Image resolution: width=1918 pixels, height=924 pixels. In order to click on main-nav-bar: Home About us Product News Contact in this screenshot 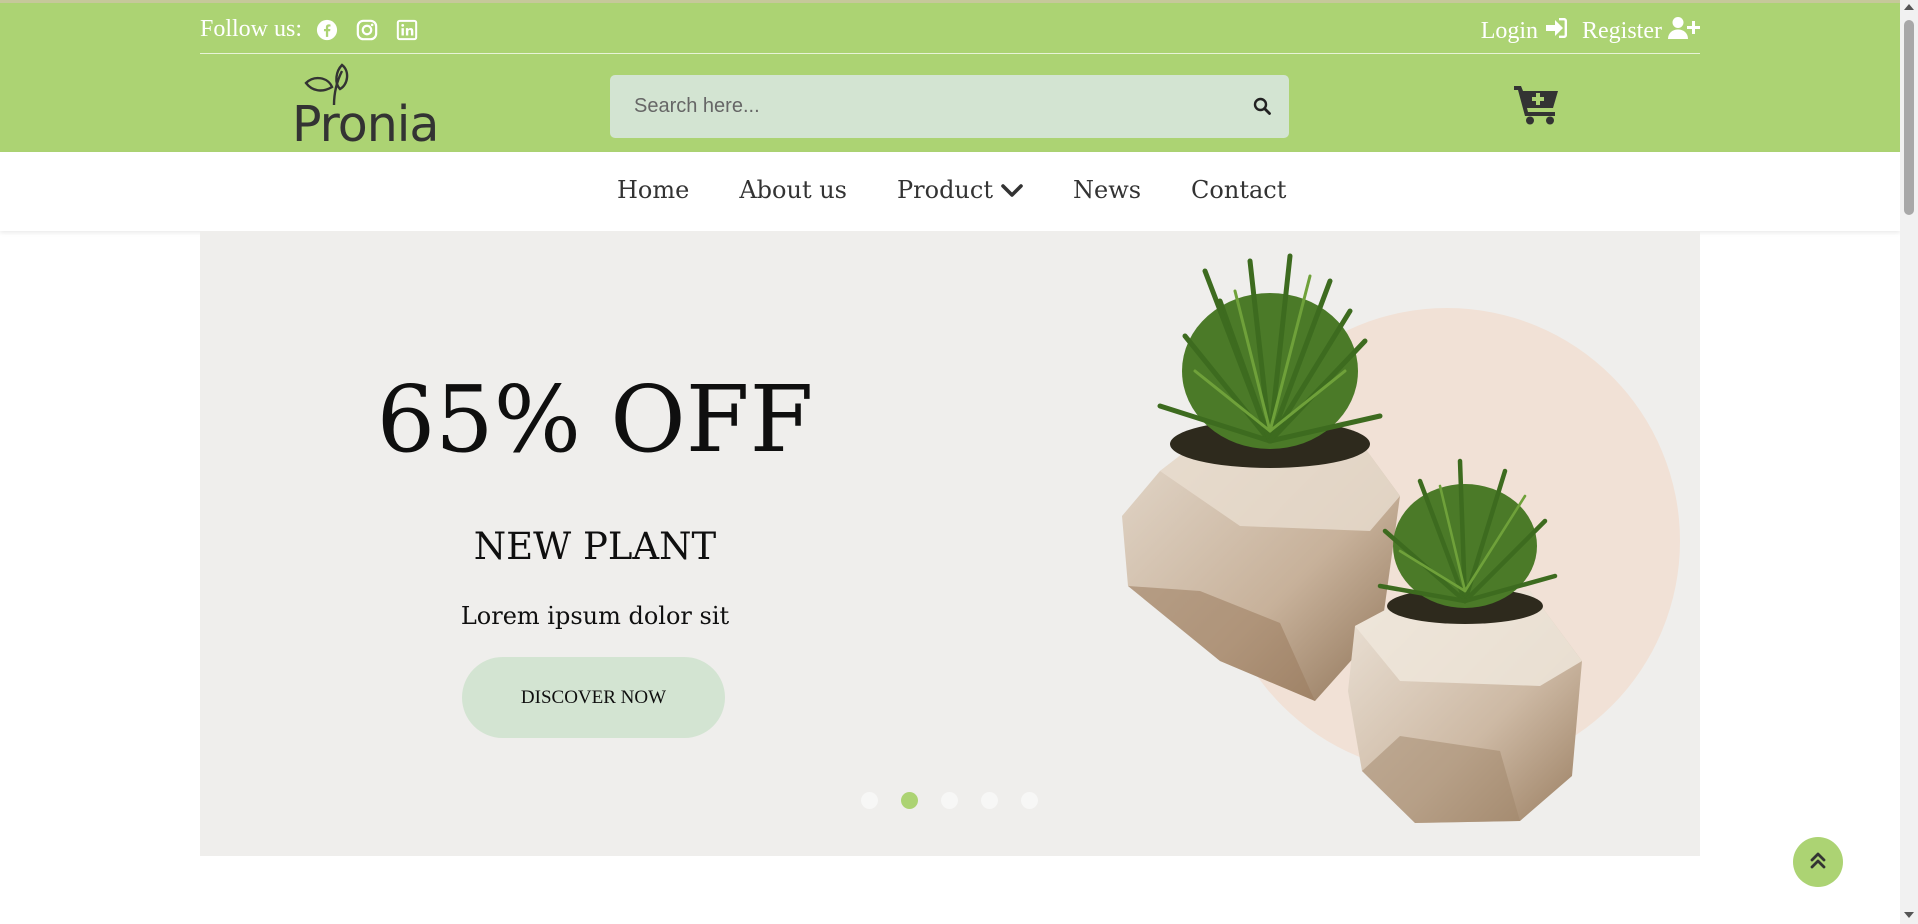, I will do `click(950, 191)`.